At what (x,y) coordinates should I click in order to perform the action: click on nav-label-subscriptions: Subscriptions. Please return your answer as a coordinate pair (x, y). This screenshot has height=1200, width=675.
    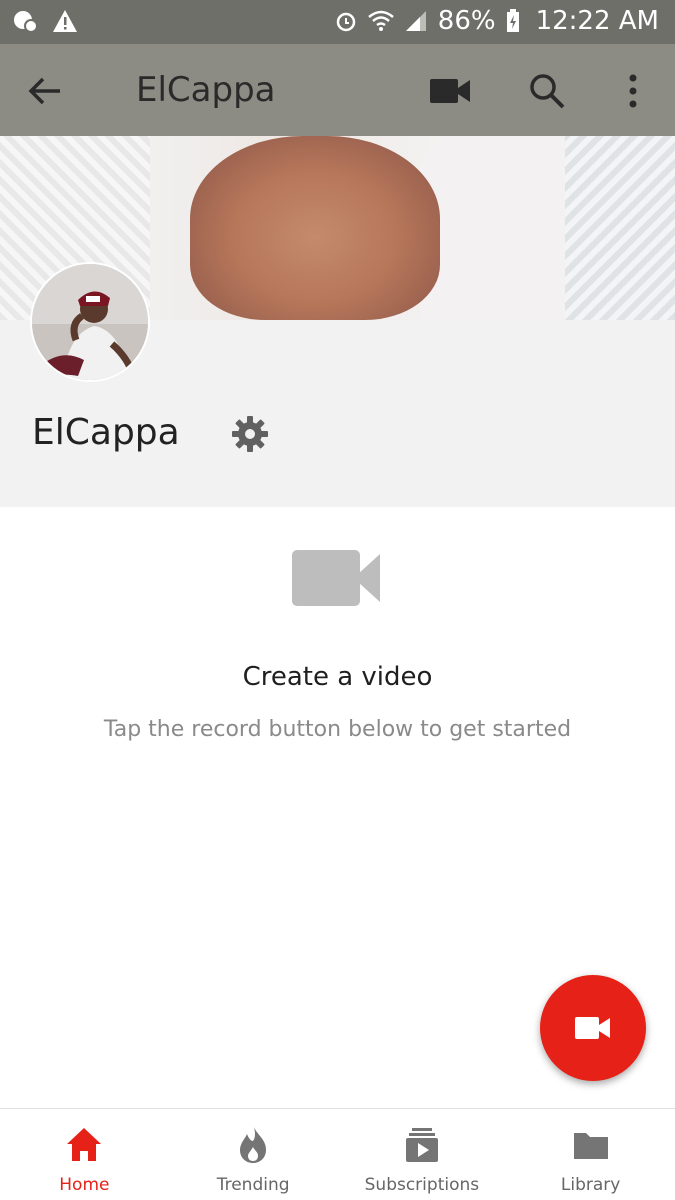
    Looking at the image, I should click on (422, 1185).